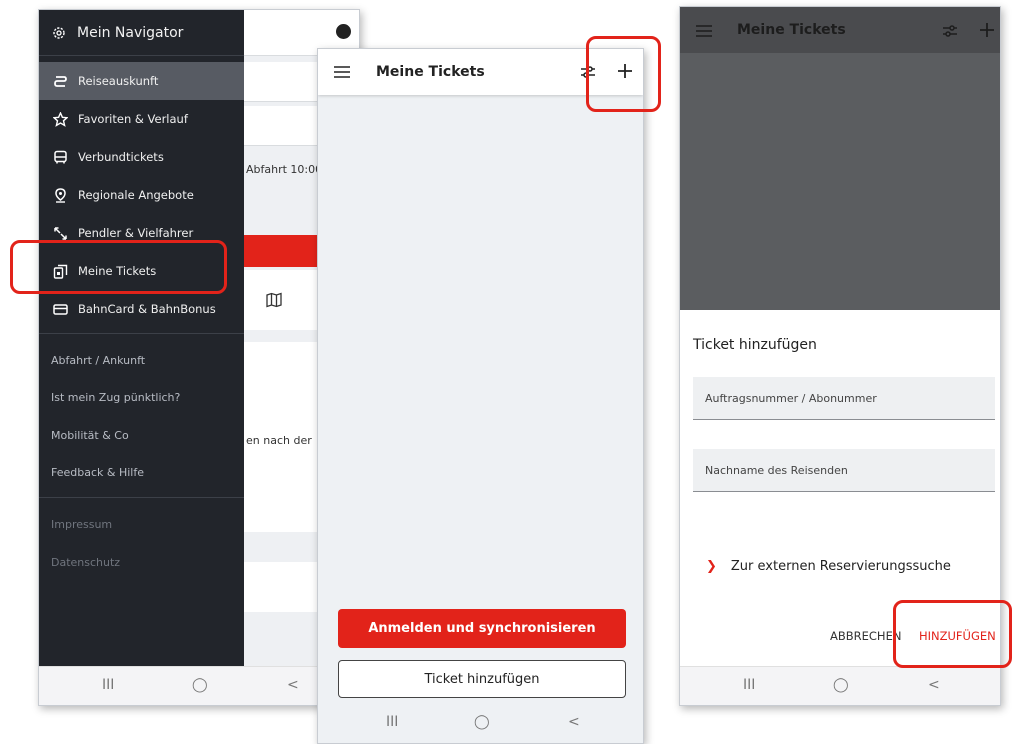 This screenshot has height=744, width=1012. Describe the element at coordinates (130, 32) in the screenshot. I see `drawer-title: Mein Navigator` at that location.